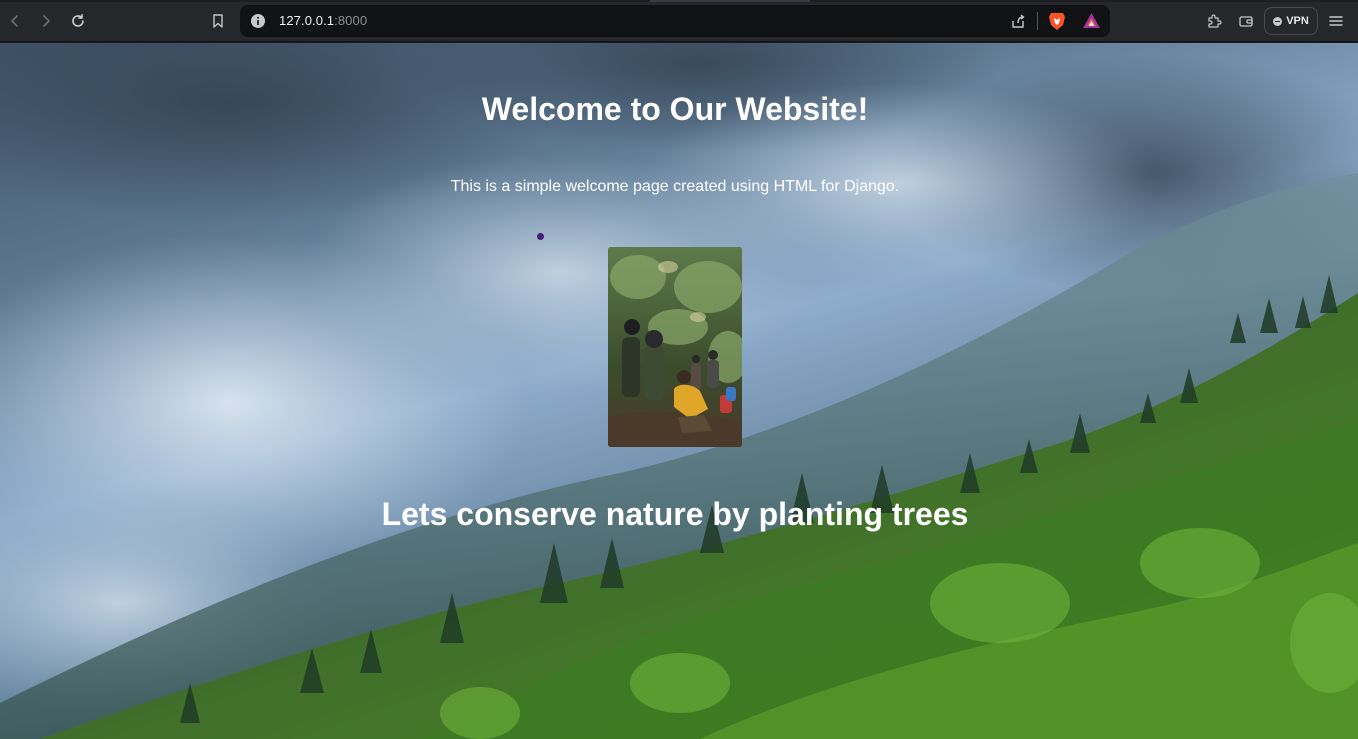 The height and width of the screenshot is (739, 1358). I want to click on reload-icon, so click(78, 21).